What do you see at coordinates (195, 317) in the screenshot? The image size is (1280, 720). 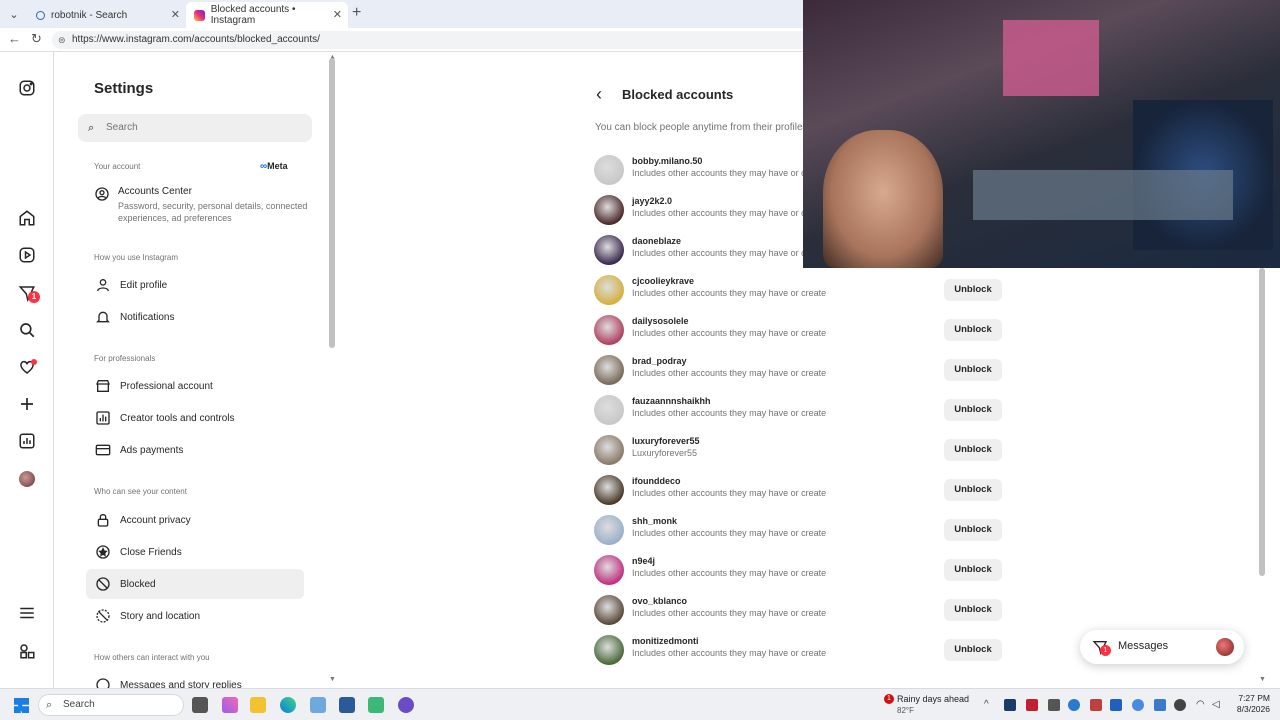 I see `settings-item-notifications: Notifications` at bounding box center [195, 317].